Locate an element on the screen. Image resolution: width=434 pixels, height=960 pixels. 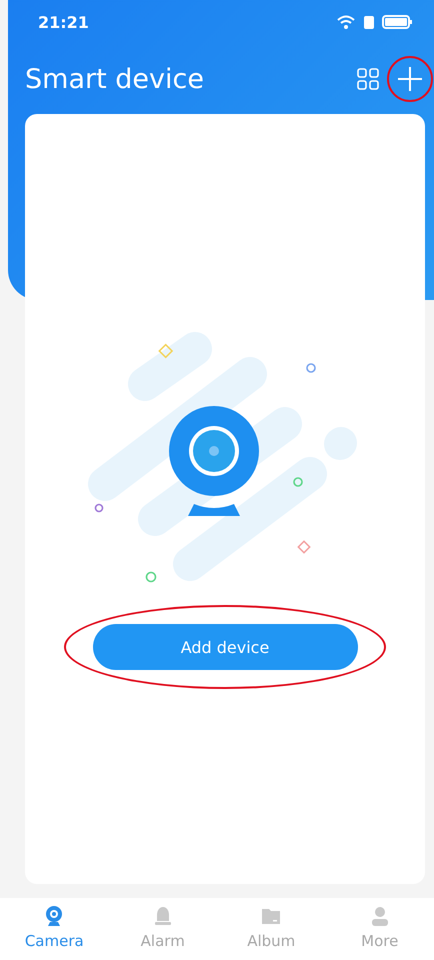
wifi-icon is located at coordinates (346, 22).